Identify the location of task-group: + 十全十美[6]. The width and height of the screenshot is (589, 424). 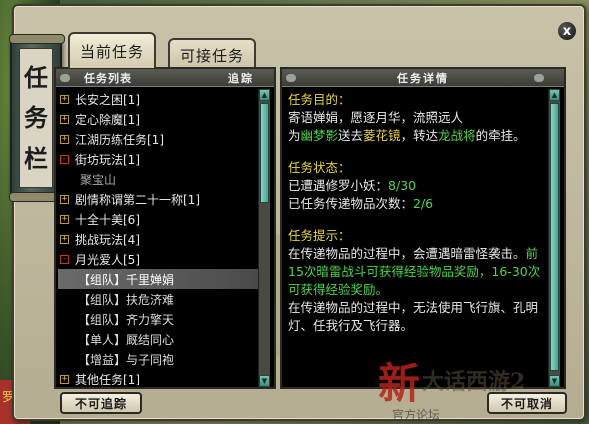
(158, 219).